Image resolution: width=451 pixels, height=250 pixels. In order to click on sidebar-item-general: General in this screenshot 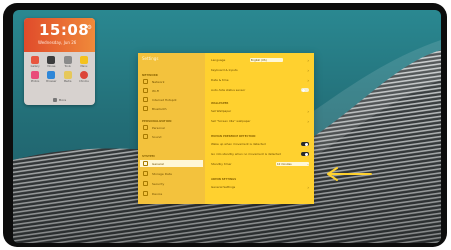, I will do `click(171, 163)`.